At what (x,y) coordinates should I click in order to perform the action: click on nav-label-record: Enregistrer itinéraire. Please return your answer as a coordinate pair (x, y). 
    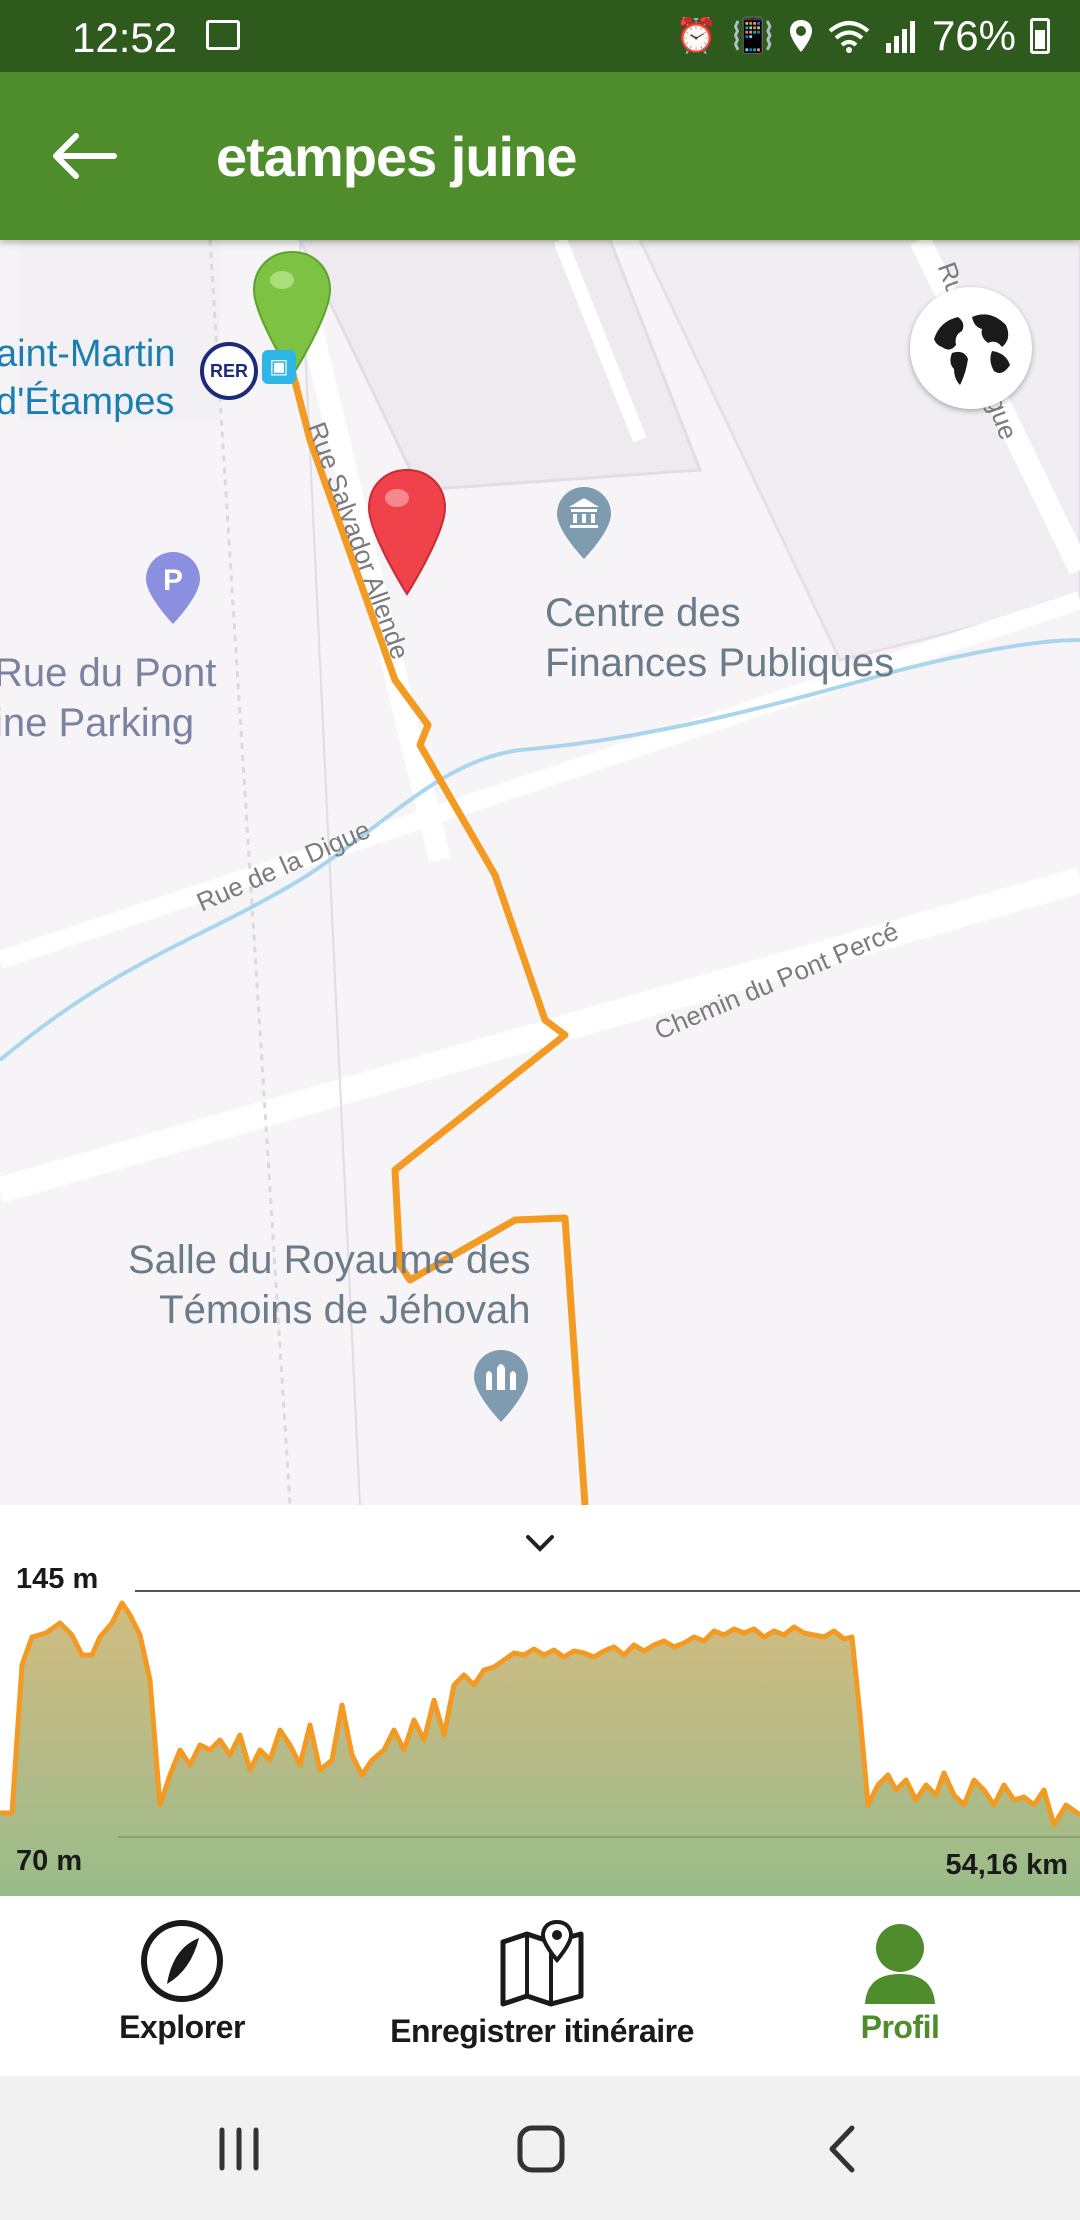
    Looking at the image, I should click on (542, 2031).